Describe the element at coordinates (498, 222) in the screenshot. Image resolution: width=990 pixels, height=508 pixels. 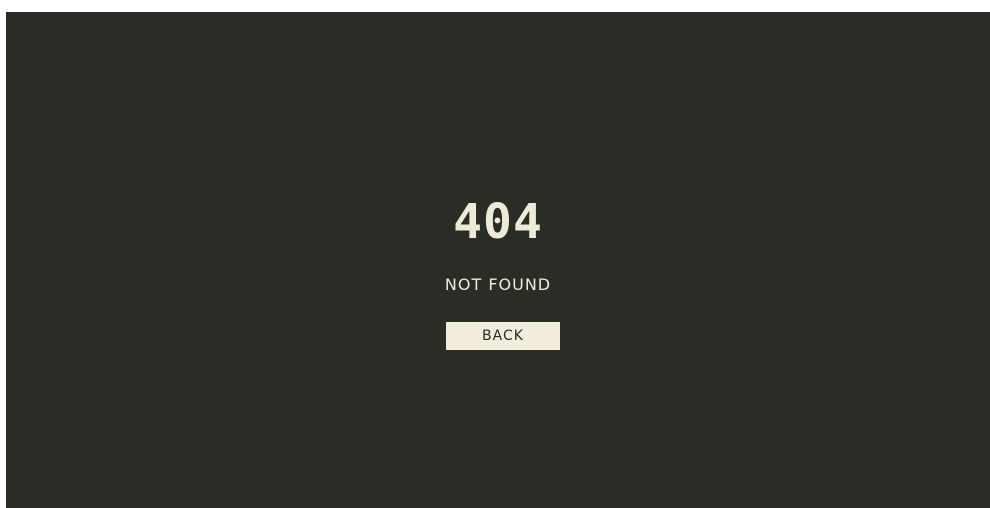
I see `error-code: 404` at that location.